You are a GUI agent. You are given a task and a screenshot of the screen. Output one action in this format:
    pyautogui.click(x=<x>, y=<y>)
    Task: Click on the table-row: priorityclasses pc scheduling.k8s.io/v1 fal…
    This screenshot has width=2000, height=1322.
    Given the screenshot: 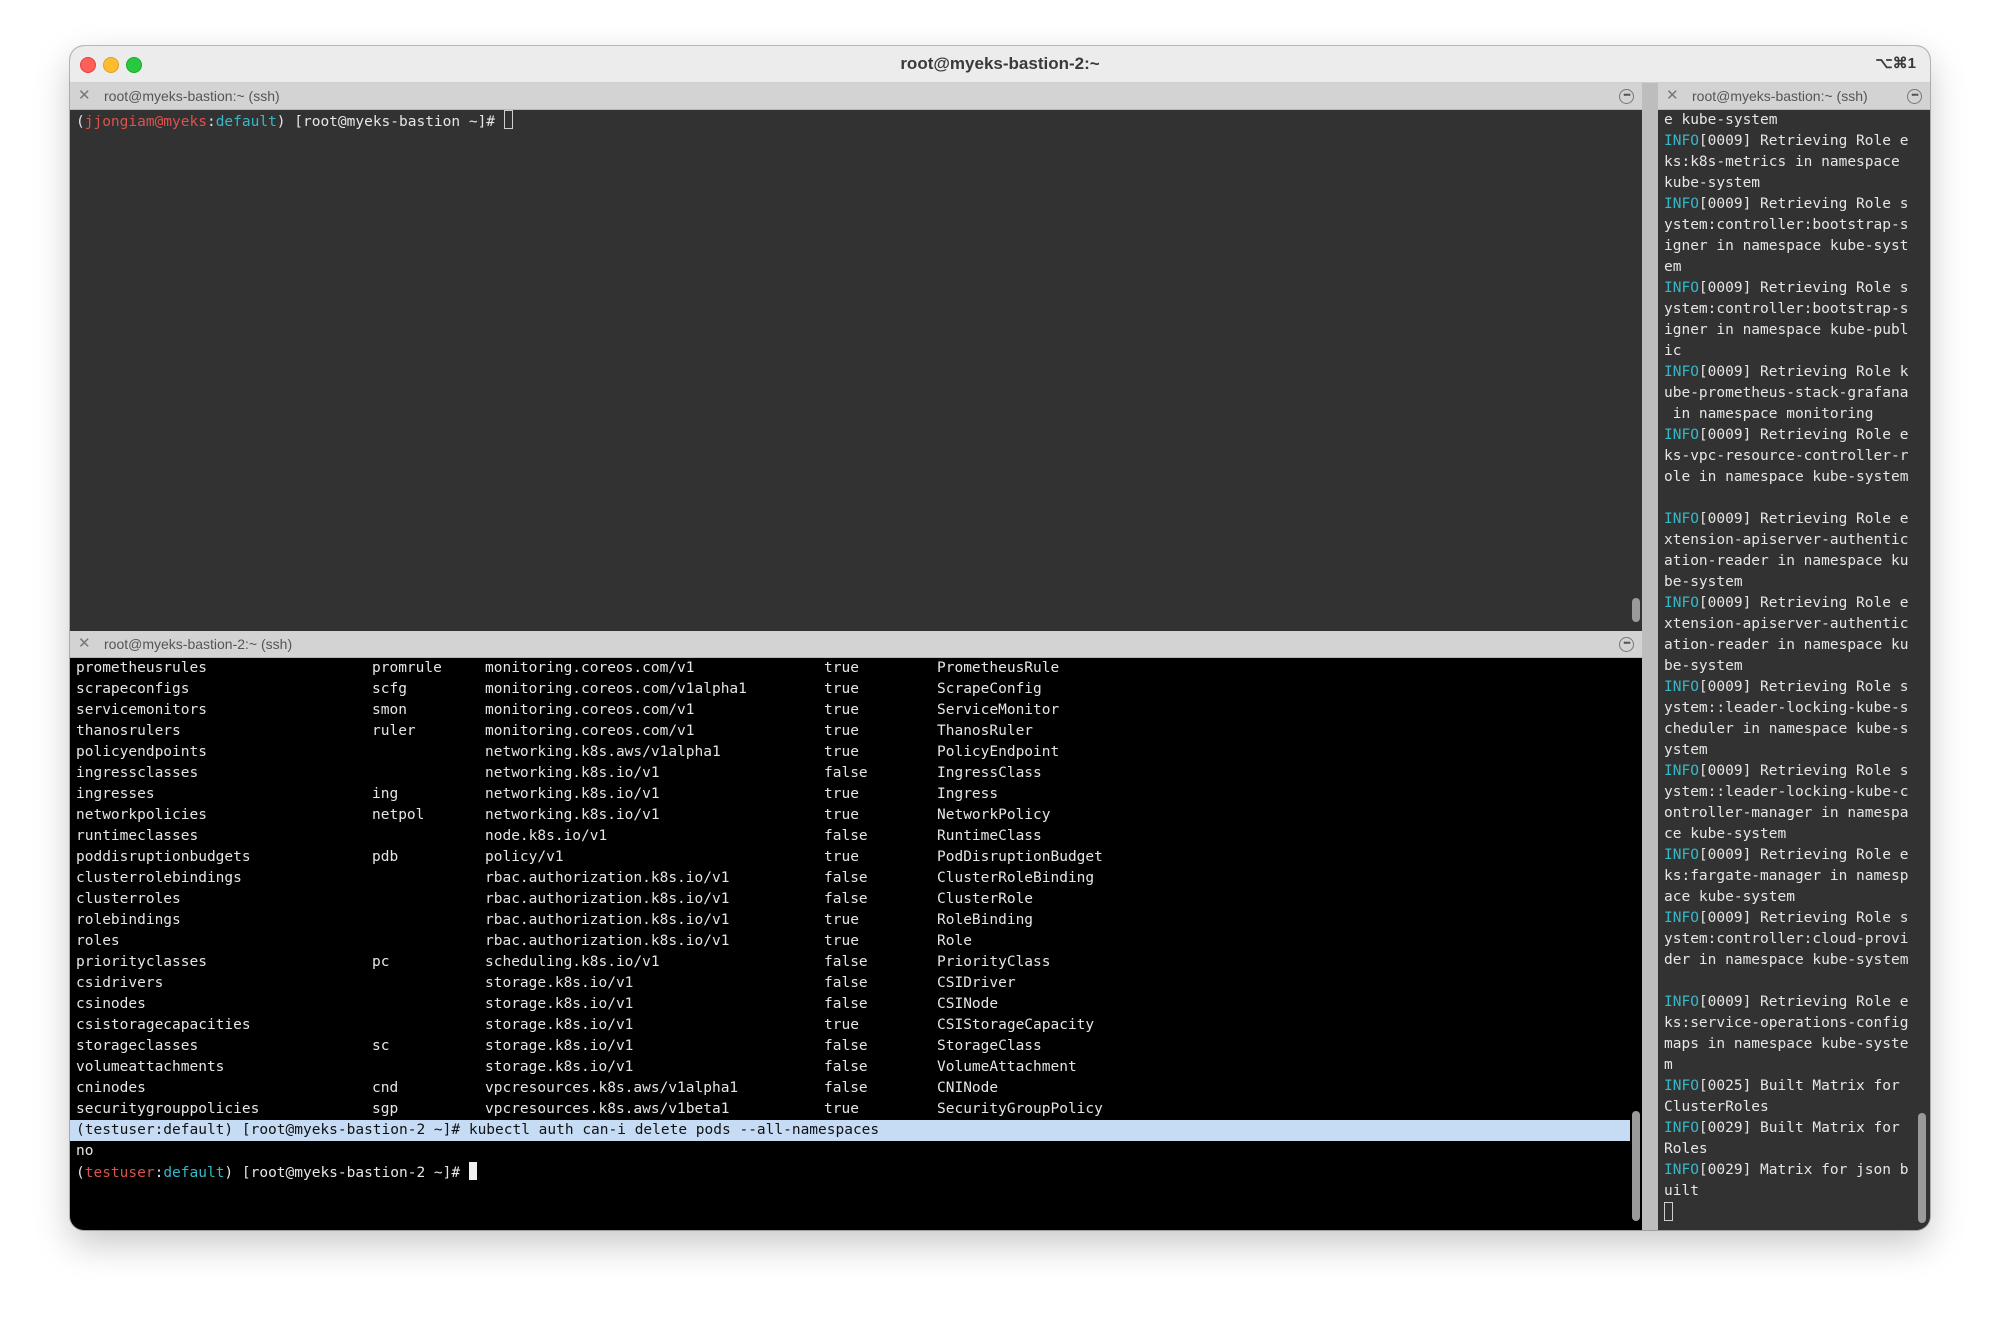 What is the action you would take?
    pyautogui.click(x=856, y=962)
    